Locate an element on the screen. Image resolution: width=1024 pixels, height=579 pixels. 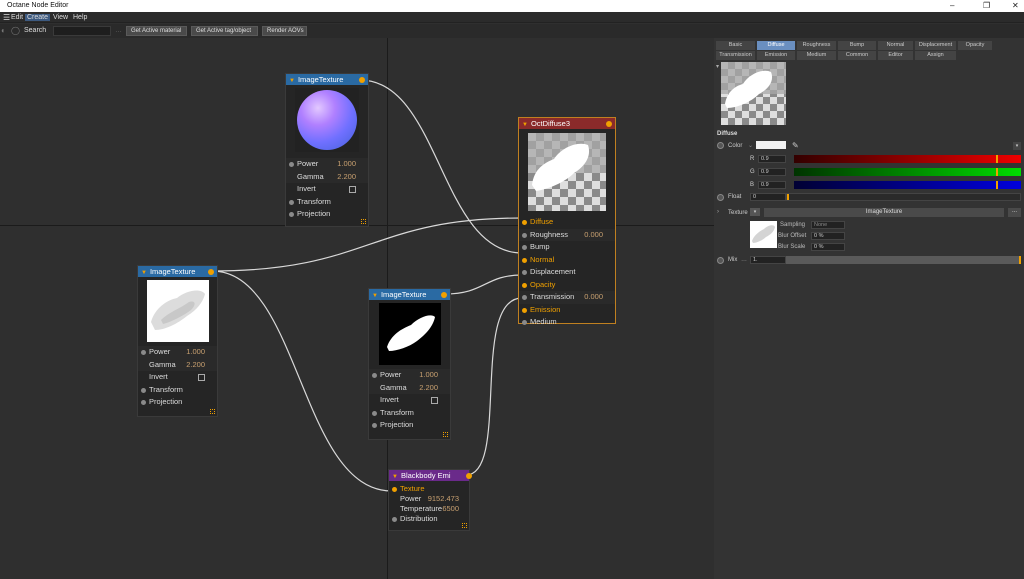
mix-value-field: 1. is located at coordinates (768, 260).